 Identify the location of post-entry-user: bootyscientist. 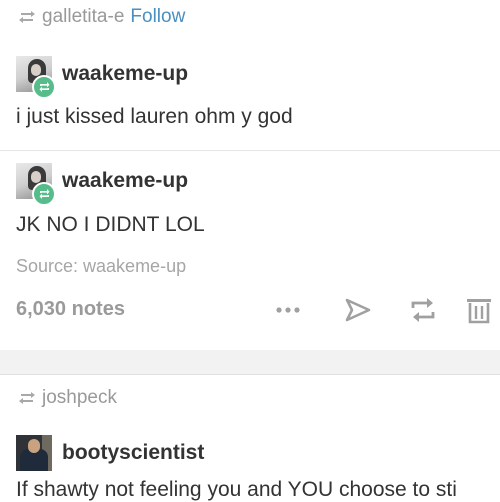
(110, 453).